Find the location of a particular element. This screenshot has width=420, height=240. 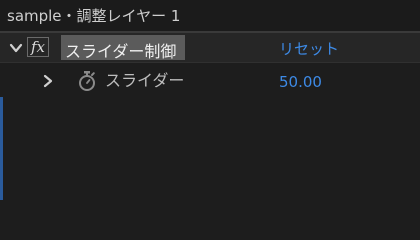

slider-value-field: 50.00 is located at coordinates (300, 82).